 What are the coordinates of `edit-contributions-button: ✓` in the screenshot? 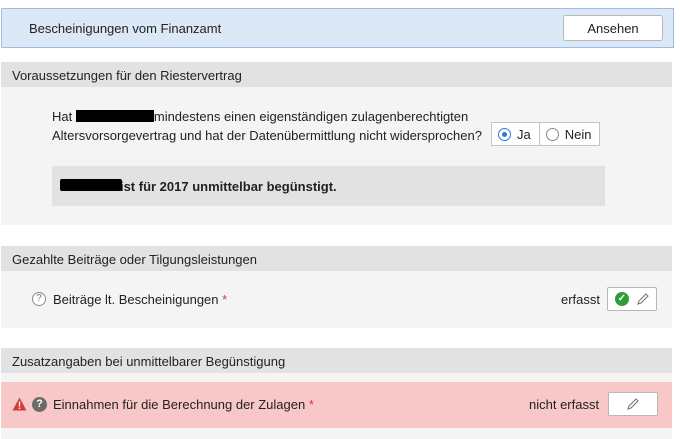 It's located at (632, 299).